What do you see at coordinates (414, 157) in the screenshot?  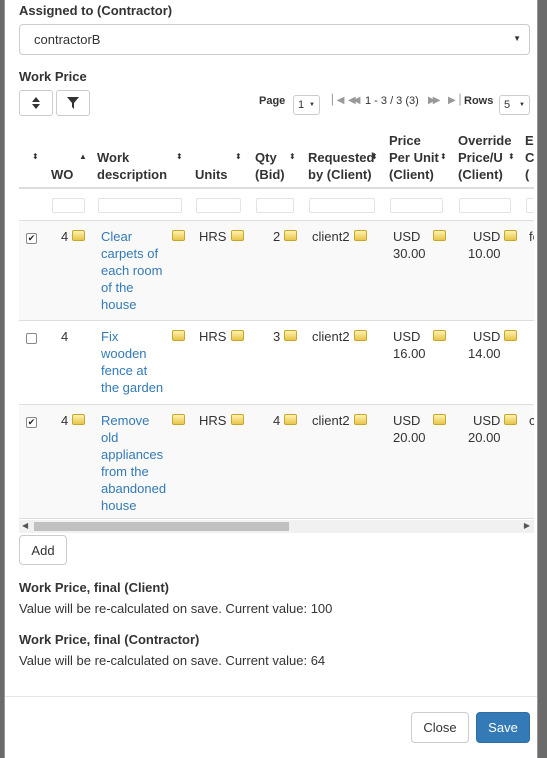 I see `col-price-per-unit: Price Per Unit (Client)` at bounding box center [414, 157].